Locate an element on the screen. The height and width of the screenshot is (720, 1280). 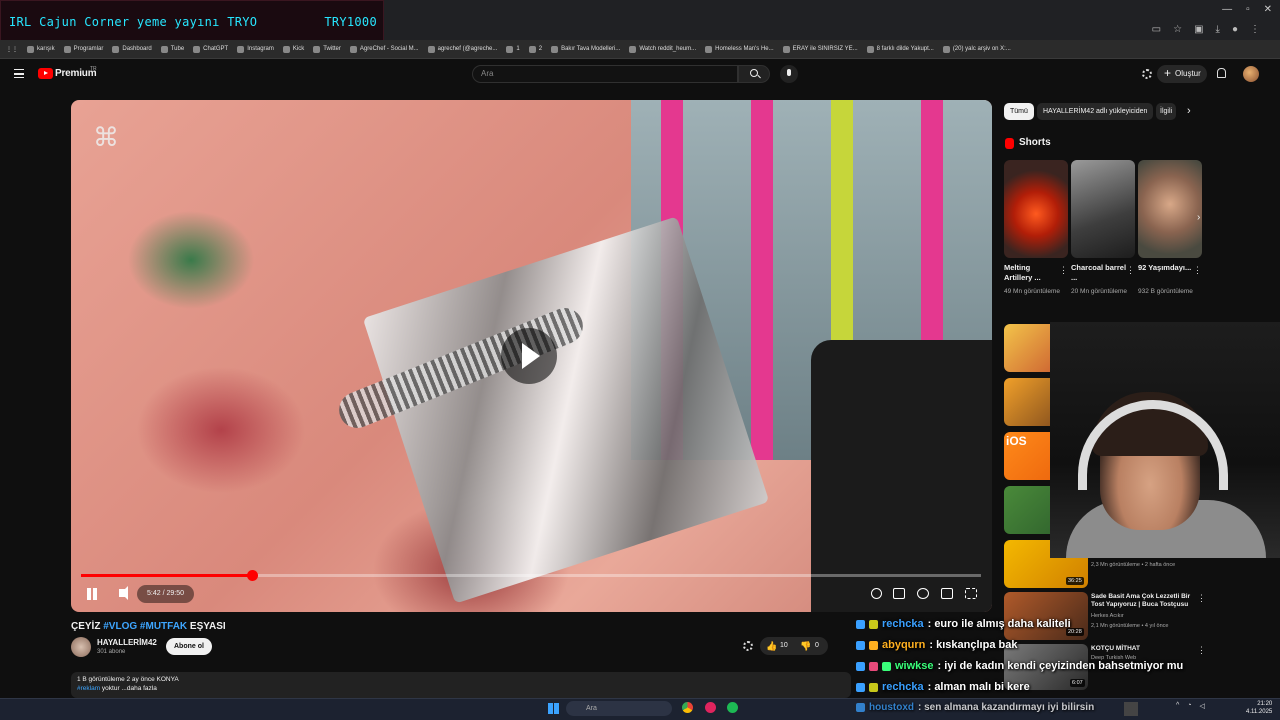
bookmark-item: Kick is located at coordinates (293, 49).